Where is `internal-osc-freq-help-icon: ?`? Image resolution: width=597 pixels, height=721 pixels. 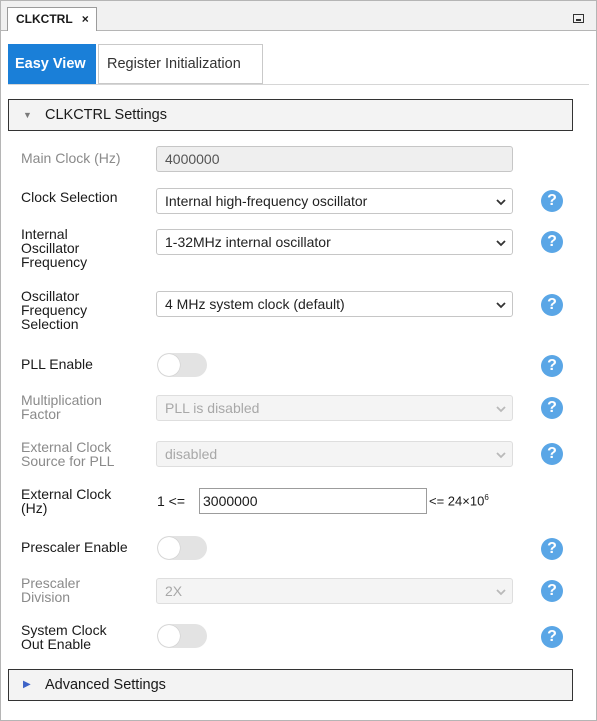
internal-osc-freq-help-icon: ? is located at coordinates (552, 242).